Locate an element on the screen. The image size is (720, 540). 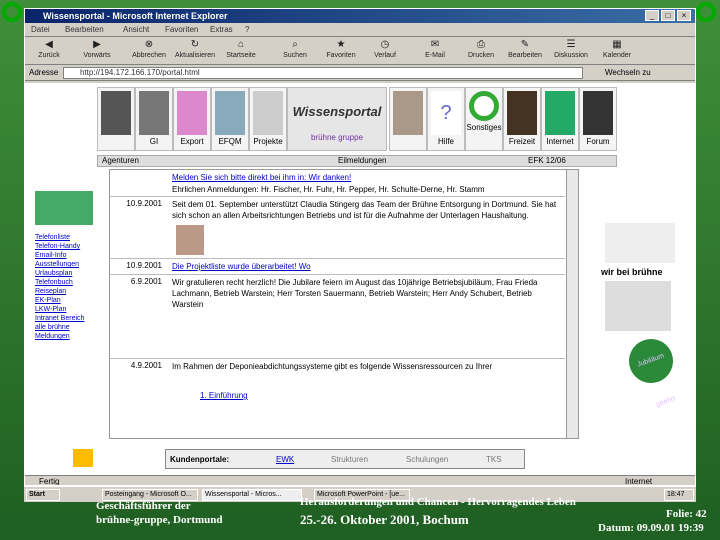
search-button: ⌕ Suchen is located at coordinates (295, 52).